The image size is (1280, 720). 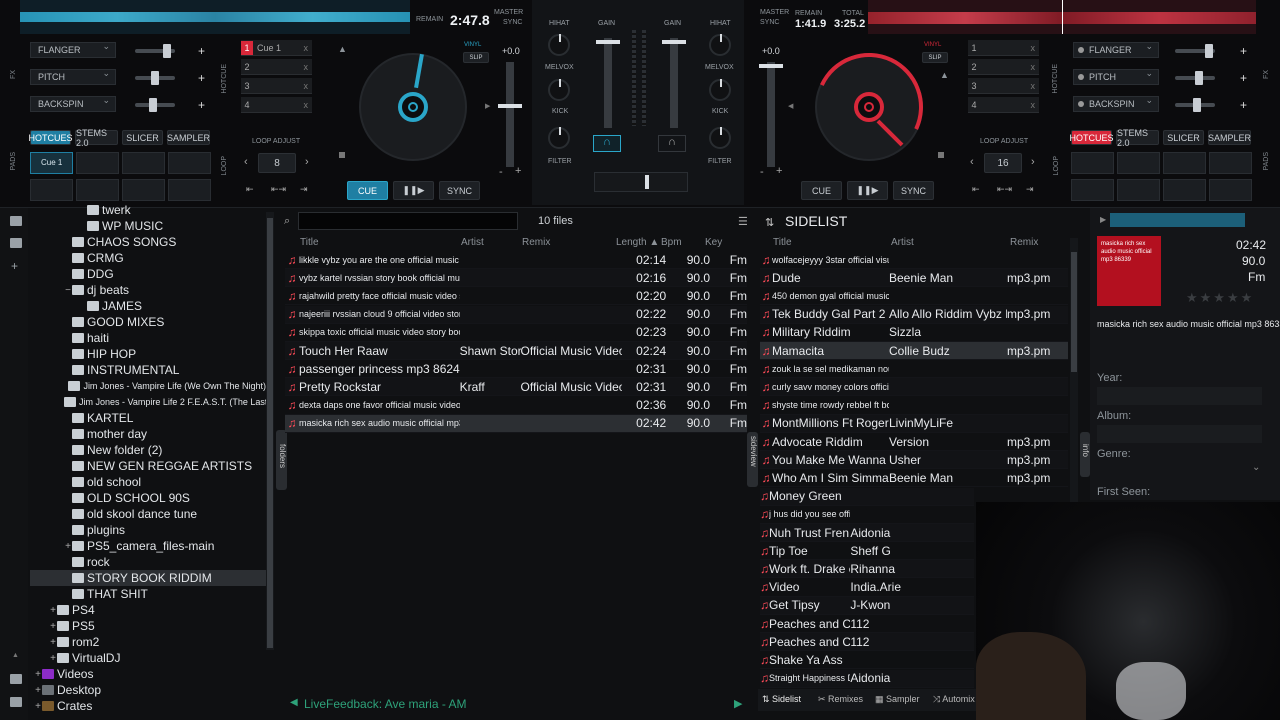 I want to click on folder-item: haiti, so click(x=148, y=338).